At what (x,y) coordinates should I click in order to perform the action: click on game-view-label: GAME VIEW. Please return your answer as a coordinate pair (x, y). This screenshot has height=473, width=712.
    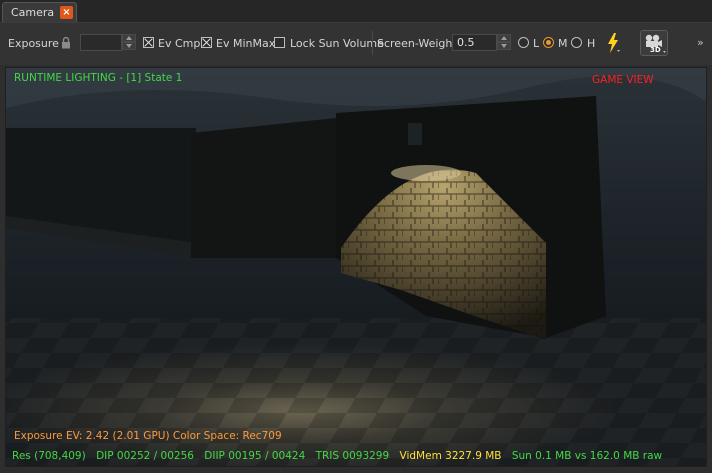
    Looking at the image, I should click on (623, 80).